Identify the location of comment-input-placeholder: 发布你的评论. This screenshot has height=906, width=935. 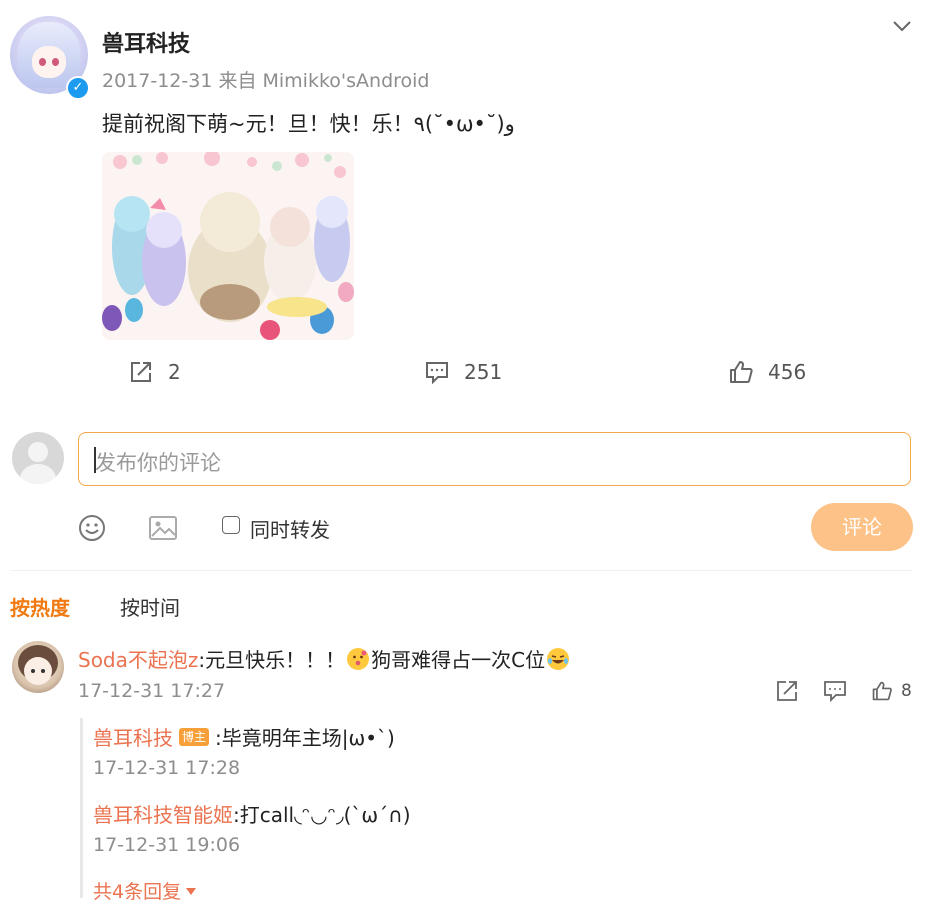
(158, 463).